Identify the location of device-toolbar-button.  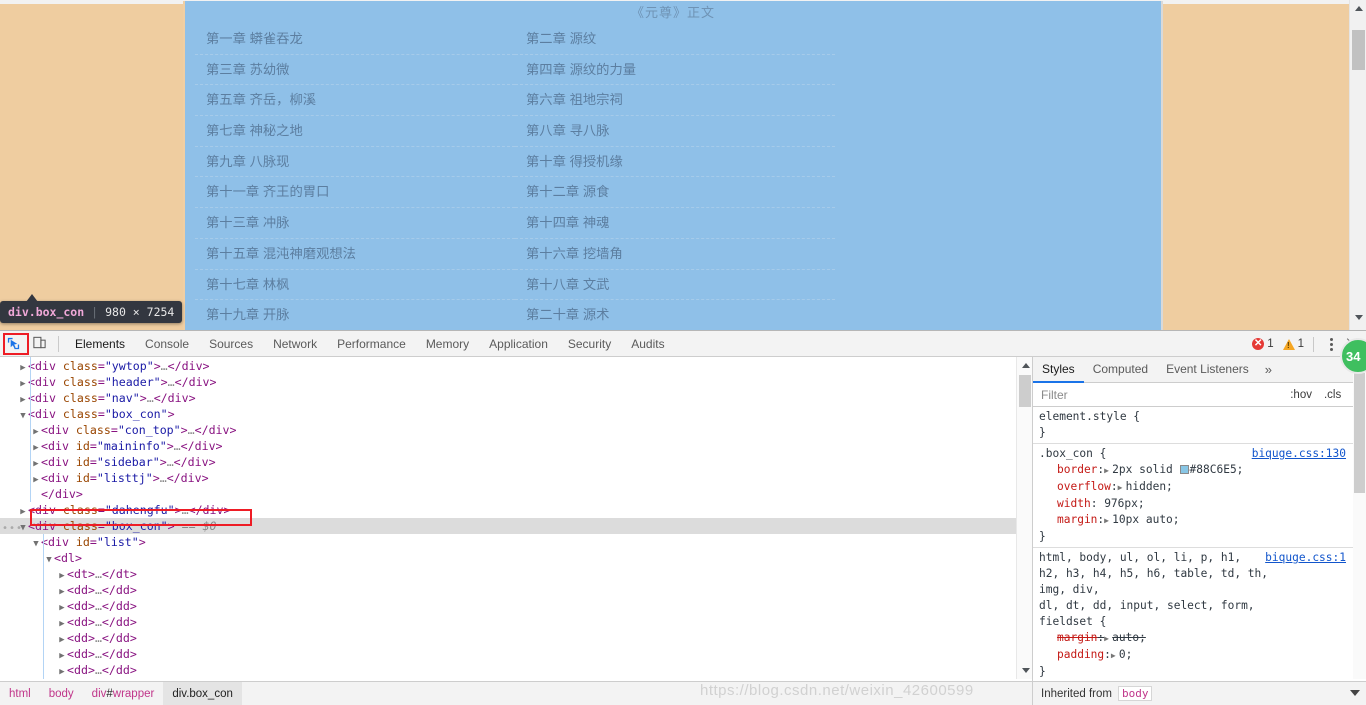
(39, 344).